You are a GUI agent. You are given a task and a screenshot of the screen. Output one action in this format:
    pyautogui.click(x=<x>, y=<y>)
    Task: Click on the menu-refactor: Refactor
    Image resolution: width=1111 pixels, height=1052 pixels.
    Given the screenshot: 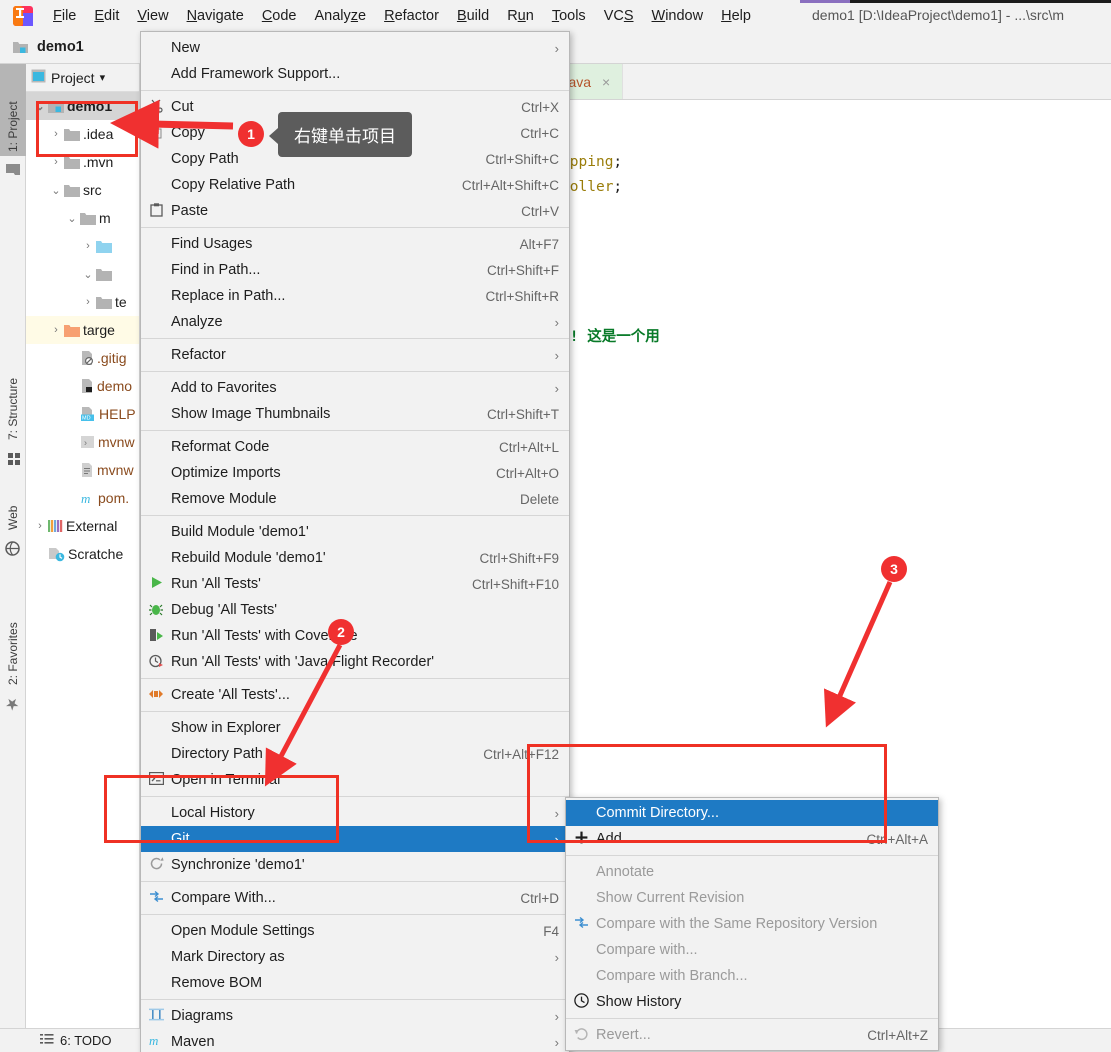 What is the action you would take?
    pyautogui.click(x=411, y=16)
    